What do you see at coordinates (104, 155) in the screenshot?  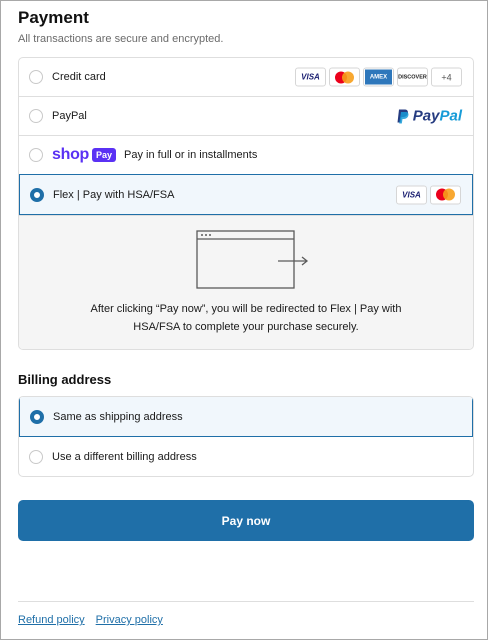 I see `shop-pay-badge: Pay` at bounding box center [104, 155].